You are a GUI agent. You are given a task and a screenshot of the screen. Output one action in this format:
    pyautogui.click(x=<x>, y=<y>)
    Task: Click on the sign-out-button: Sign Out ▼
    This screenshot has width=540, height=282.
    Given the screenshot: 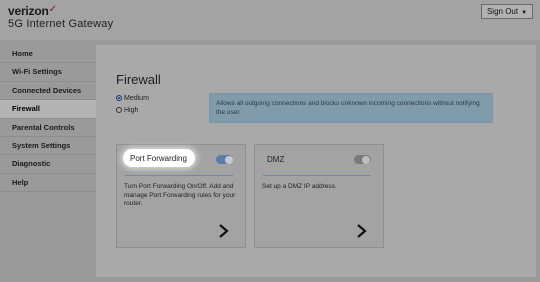 What is the action you would take?
    pyautogui.click(x=507, y=11)
    